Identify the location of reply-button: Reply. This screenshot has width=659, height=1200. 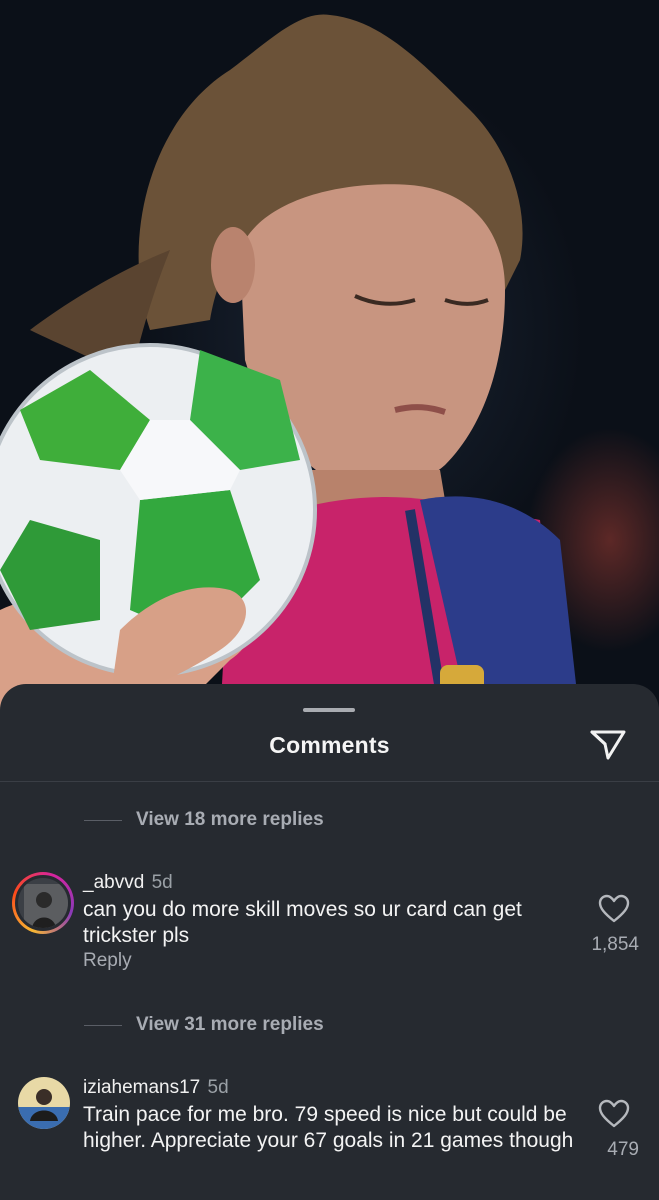
(107, 961).